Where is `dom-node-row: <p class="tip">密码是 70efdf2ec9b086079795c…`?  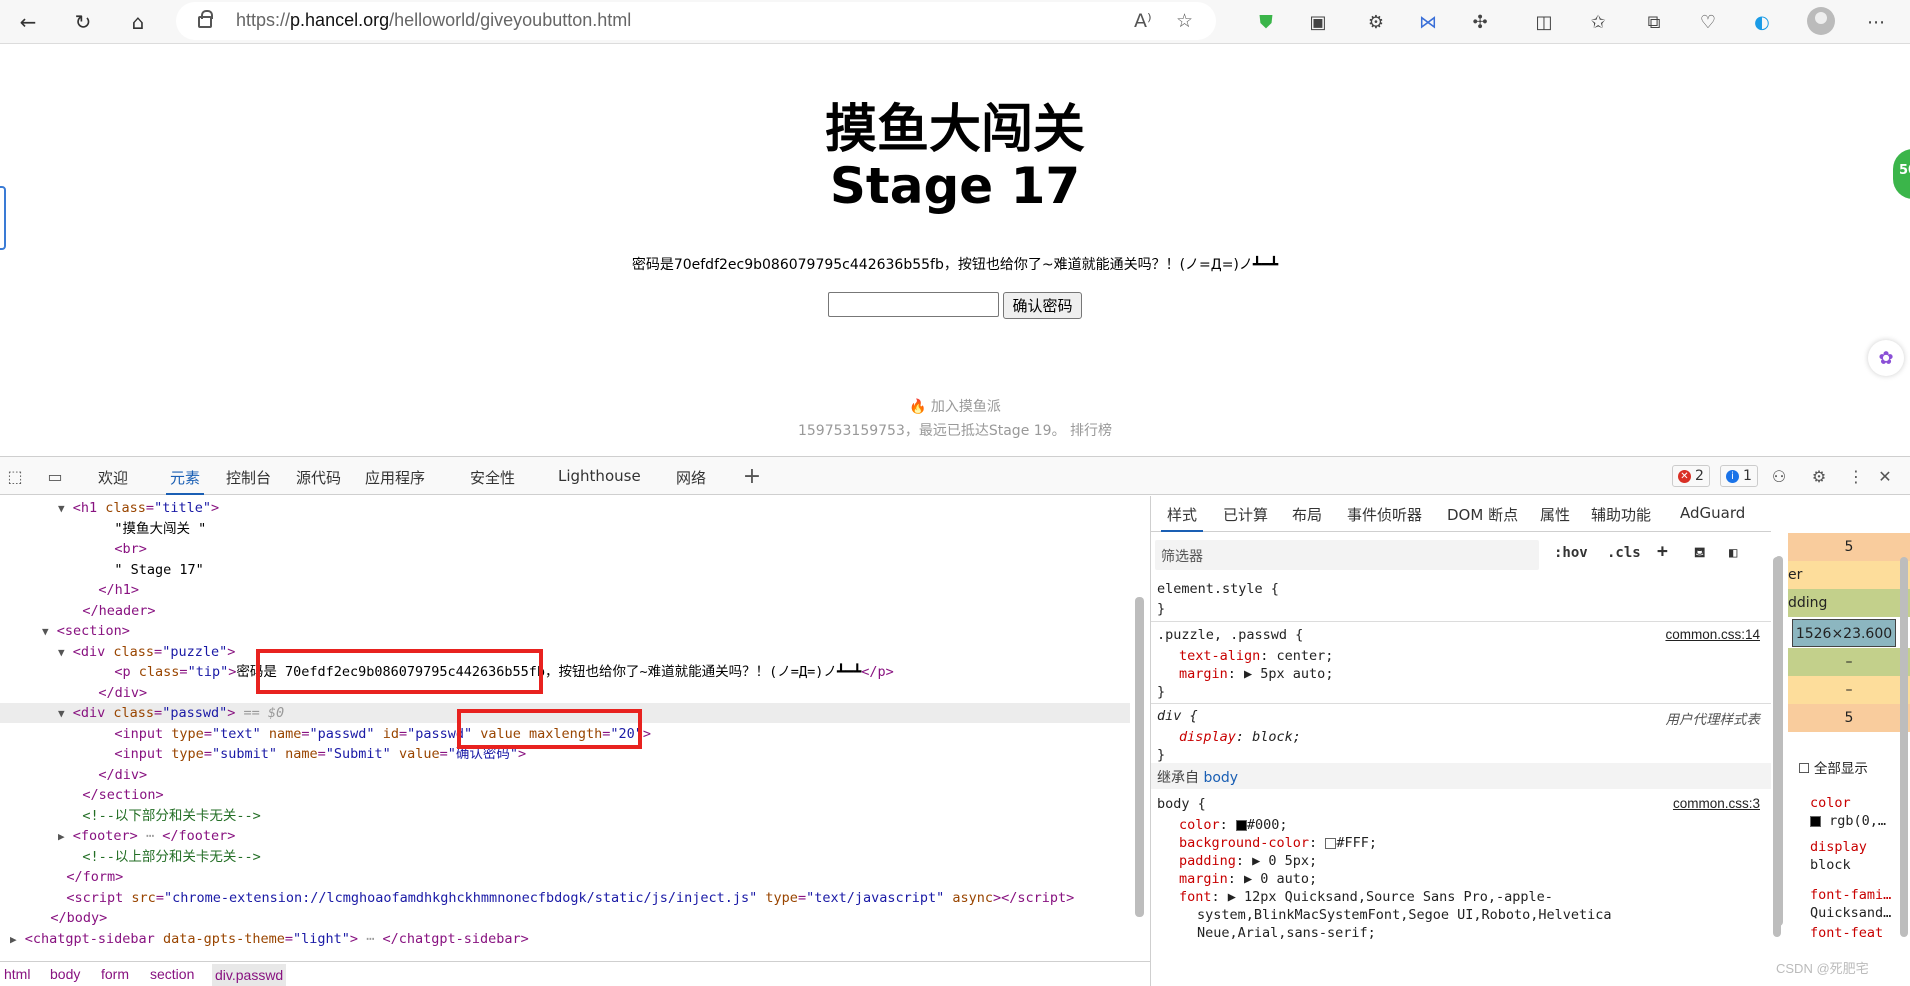
dom-node-row: <p class="tip">密码是 70efdf2ec9b086079795c… is located at coordinates (565, 672).